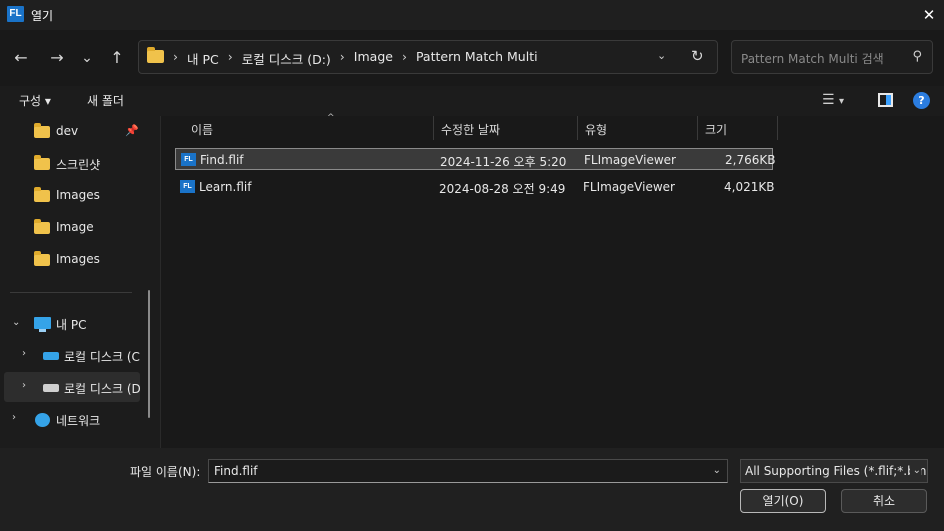 Image resolution: width=944 pixels, height=531 pixels. What do you see at coordinates (373, 58) in the screenshot?
I see `breadcrumb-image: Image` at bounding box center [373, 58].